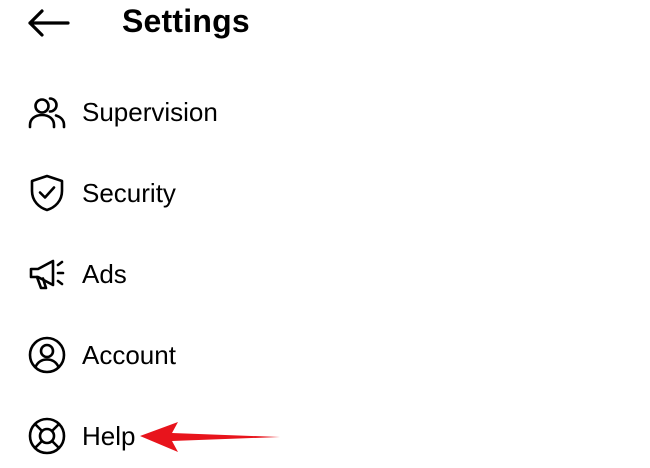 The image size is (650, 468). Describe the element at coordinates (129, 355) in the screenshot. I see `settings-item-label: Account` at that location.